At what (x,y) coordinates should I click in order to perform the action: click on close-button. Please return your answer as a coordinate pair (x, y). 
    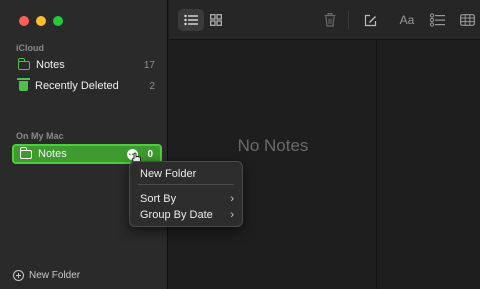
    Looking at the image, I should click on (24, 21).